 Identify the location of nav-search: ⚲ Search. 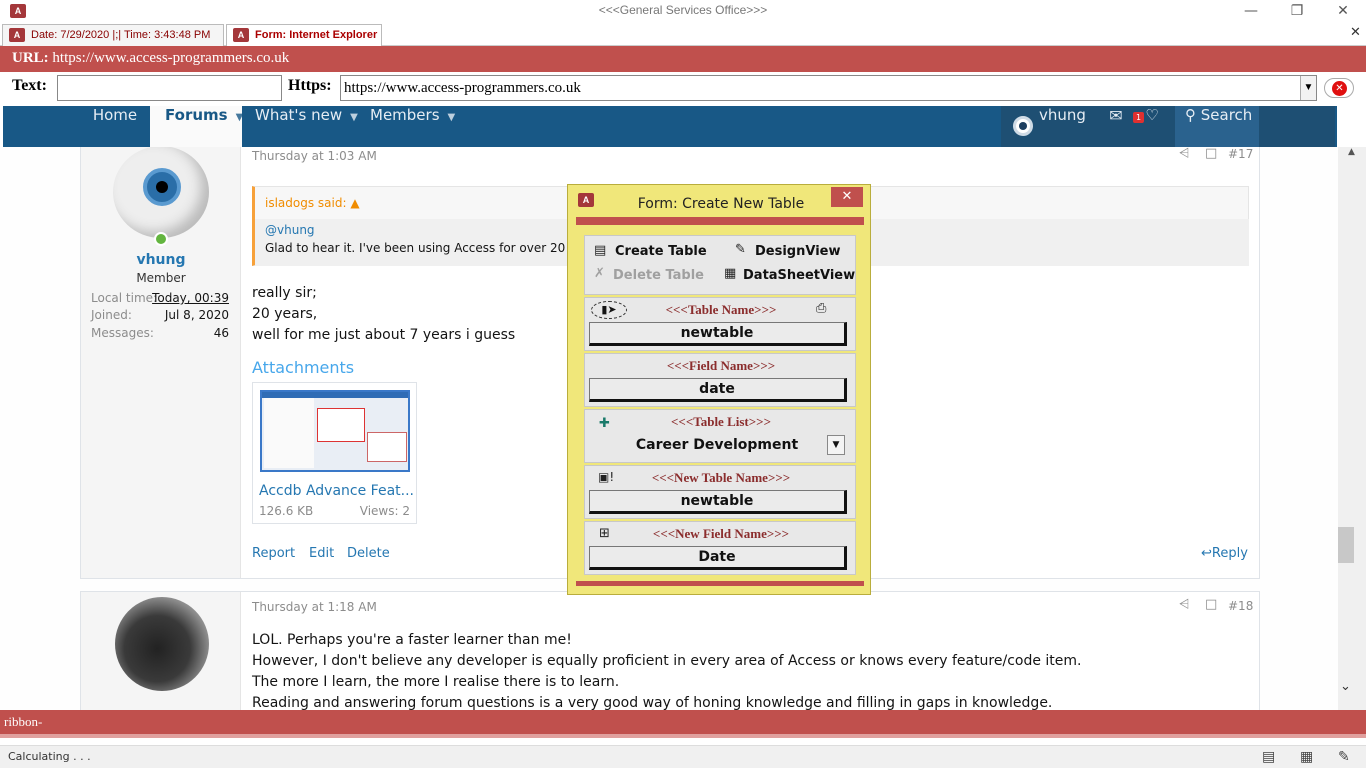
(1217, 126).